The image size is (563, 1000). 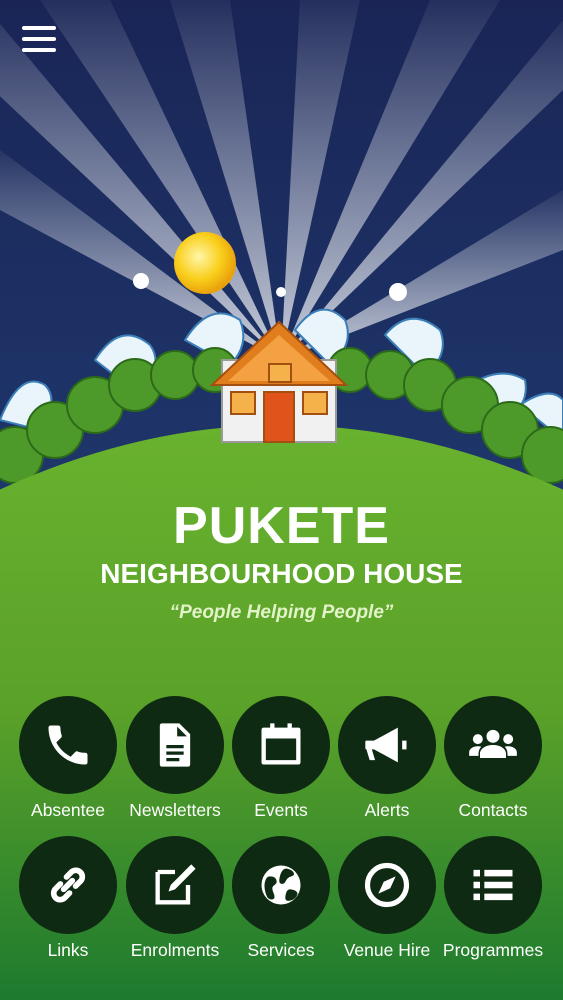 I want to click on contacts-button: Contacts, so click(x=493, y=758).